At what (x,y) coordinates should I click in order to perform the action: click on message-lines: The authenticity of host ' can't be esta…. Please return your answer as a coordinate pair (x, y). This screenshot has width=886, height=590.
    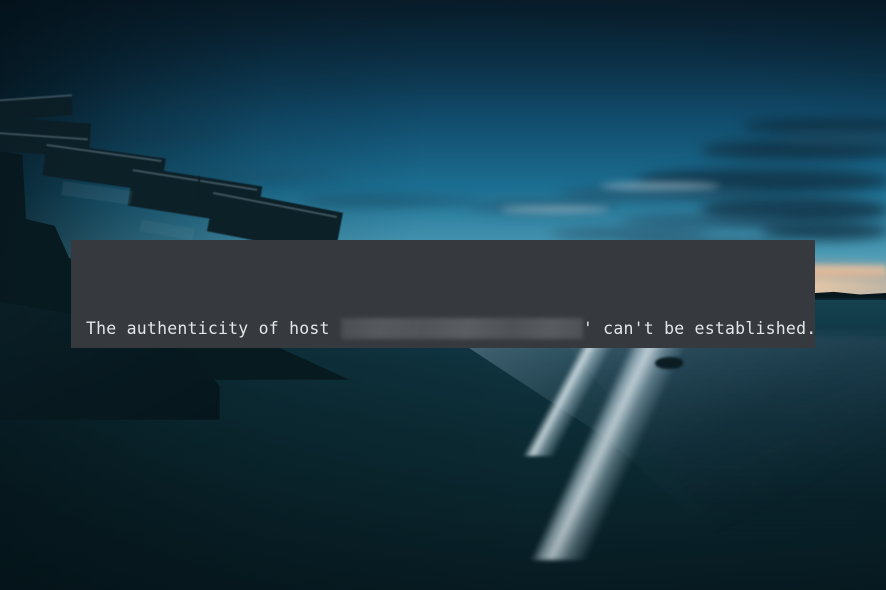
    Looking at the image, I should click on (450, 303).